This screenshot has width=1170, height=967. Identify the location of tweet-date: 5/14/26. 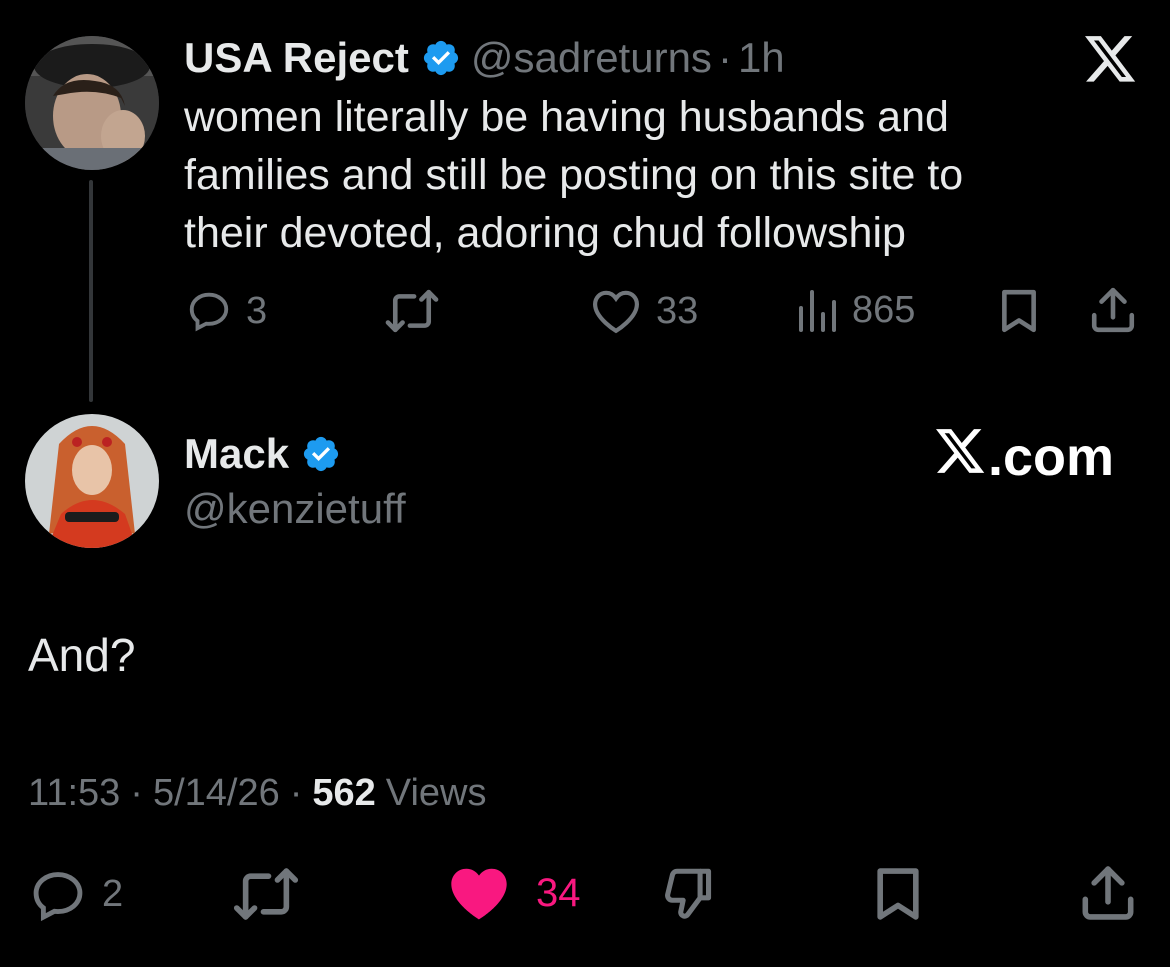
(216, 793).